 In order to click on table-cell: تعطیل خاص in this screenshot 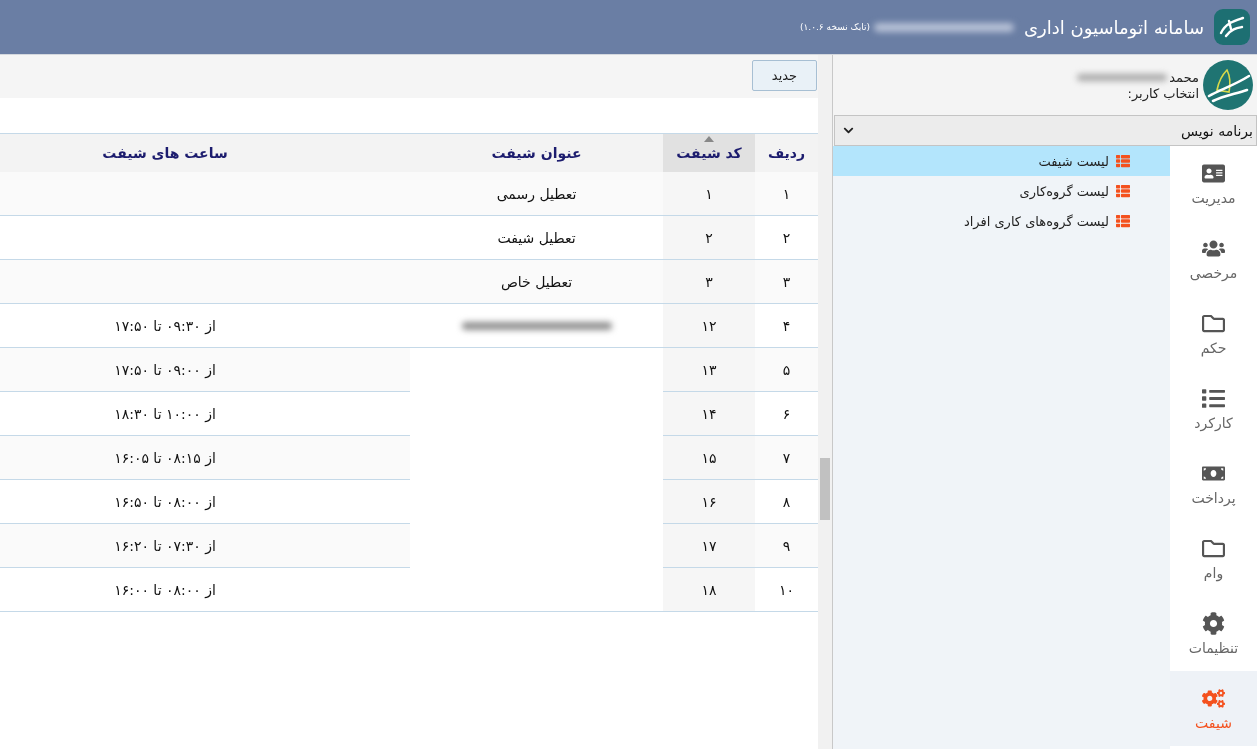, I will do `click(536, 282)`.